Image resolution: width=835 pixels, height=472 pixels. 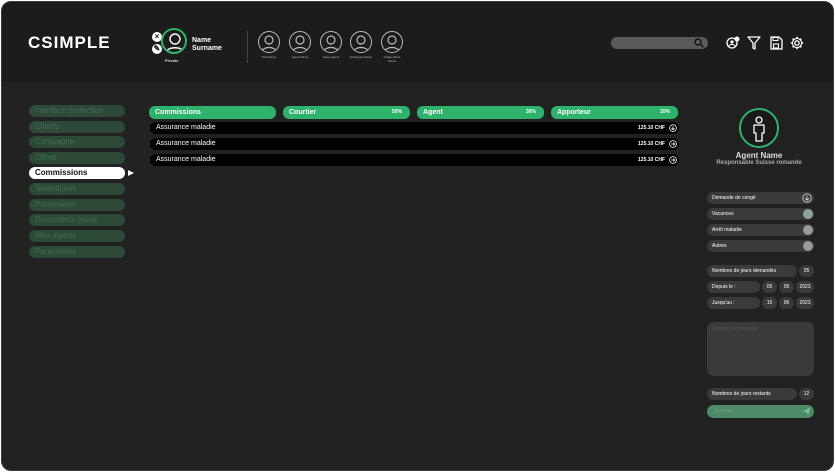 I want to click on sidebar-item-mes-agents: Mes agents, so click(x=77, y=236).